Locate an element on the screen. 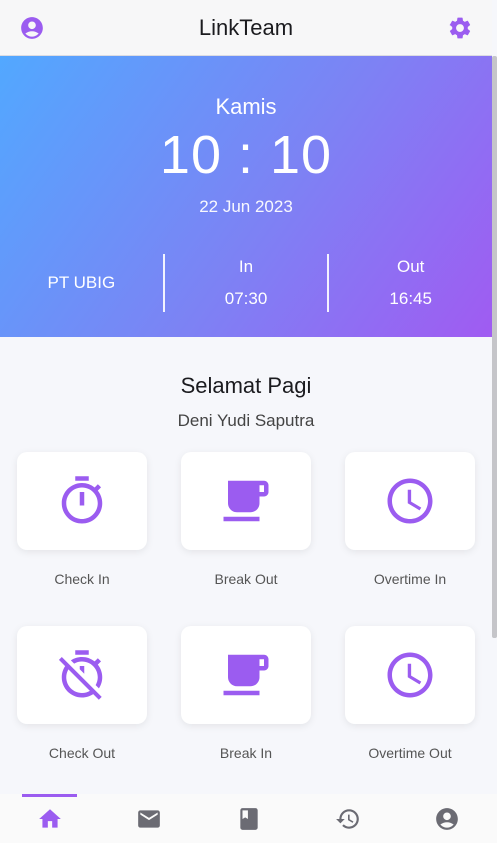 Image resolution: width=497 pixels, height=843 pixels. profile-button is located at coordinates (32, 28).